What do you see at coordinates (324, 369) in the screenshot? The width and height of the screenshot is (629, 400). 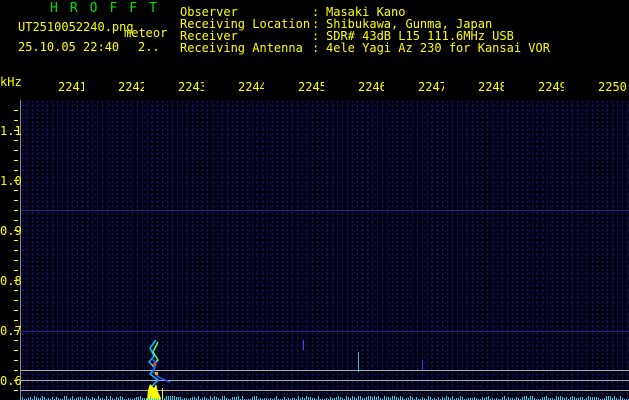 I see `meteor-echo` at bounding box center [324, 369].